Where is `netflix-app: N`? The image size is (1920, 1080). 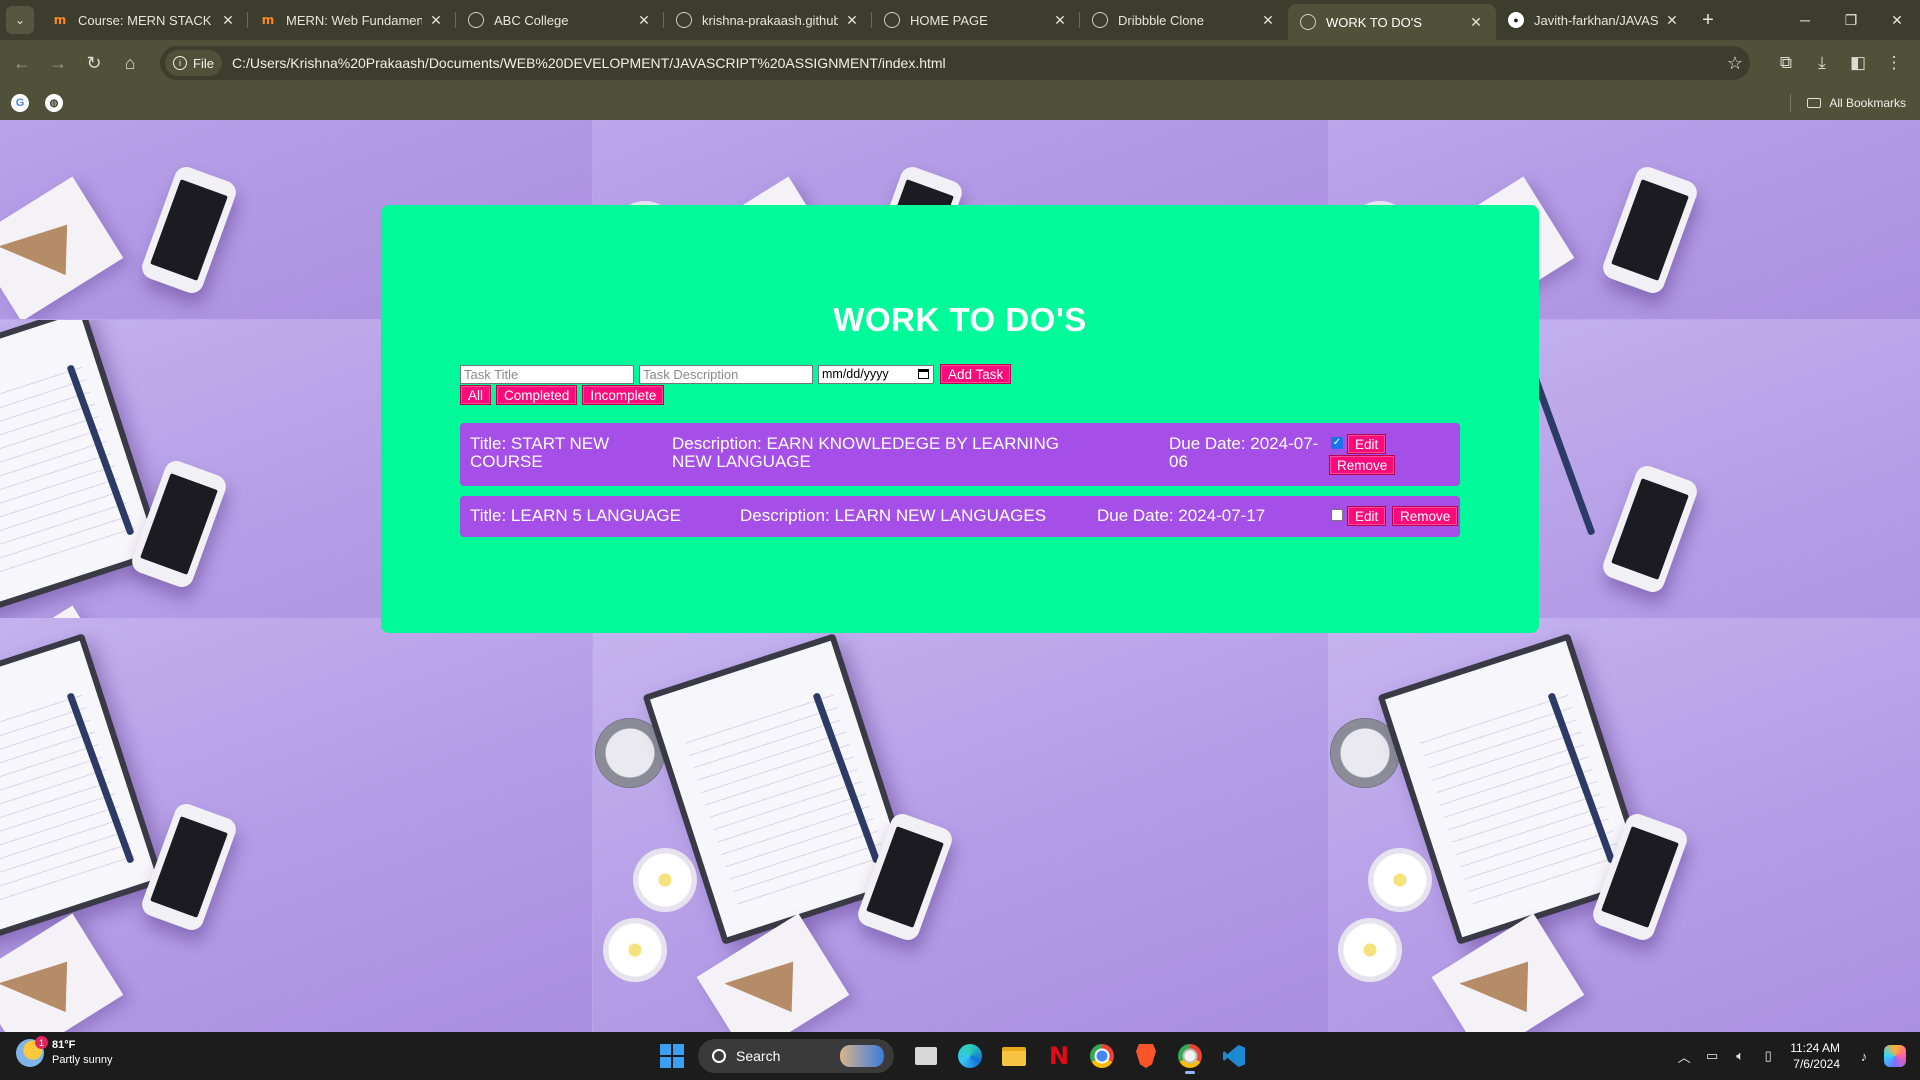
netflix-app: N is located at coordinates (1058, 1056).